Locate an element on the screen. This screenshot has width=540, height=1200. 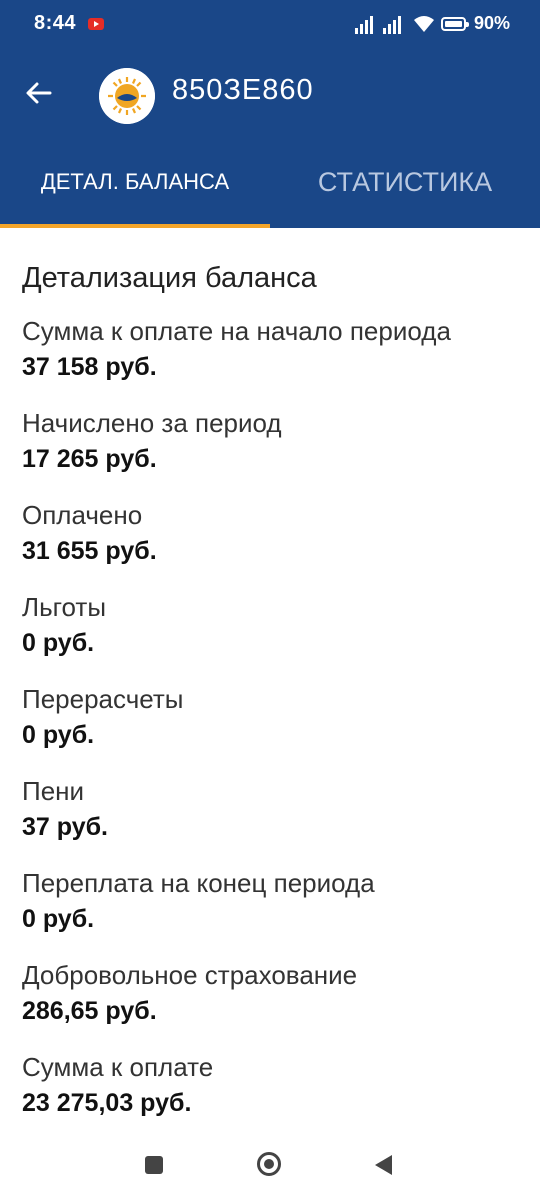
balance-row: Пени 37 руб. is located at coordinates (272, 818).